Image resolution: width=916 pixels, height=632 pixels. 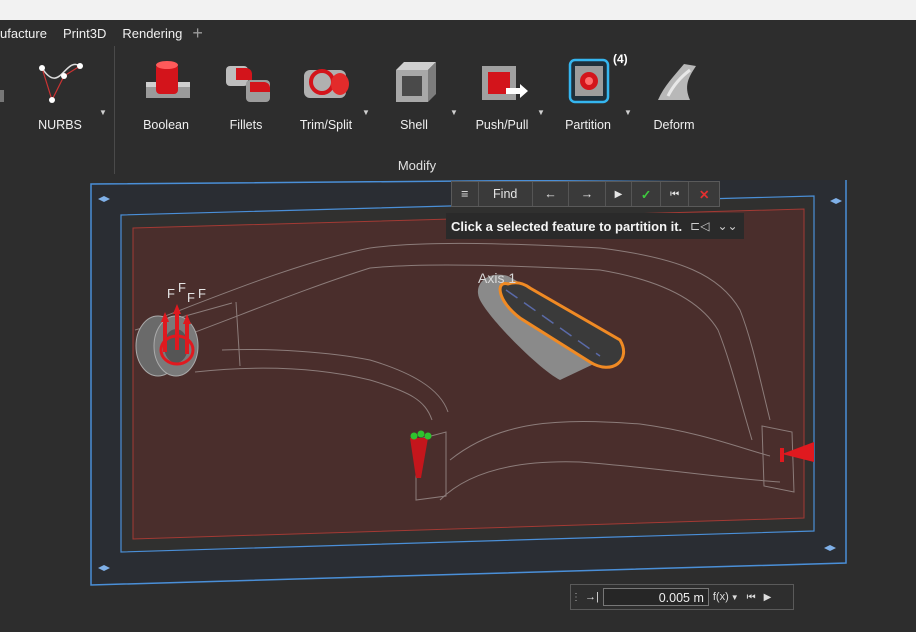 I want to click on push-pull-tool: Push/Pull, so click(x=502, y=94).